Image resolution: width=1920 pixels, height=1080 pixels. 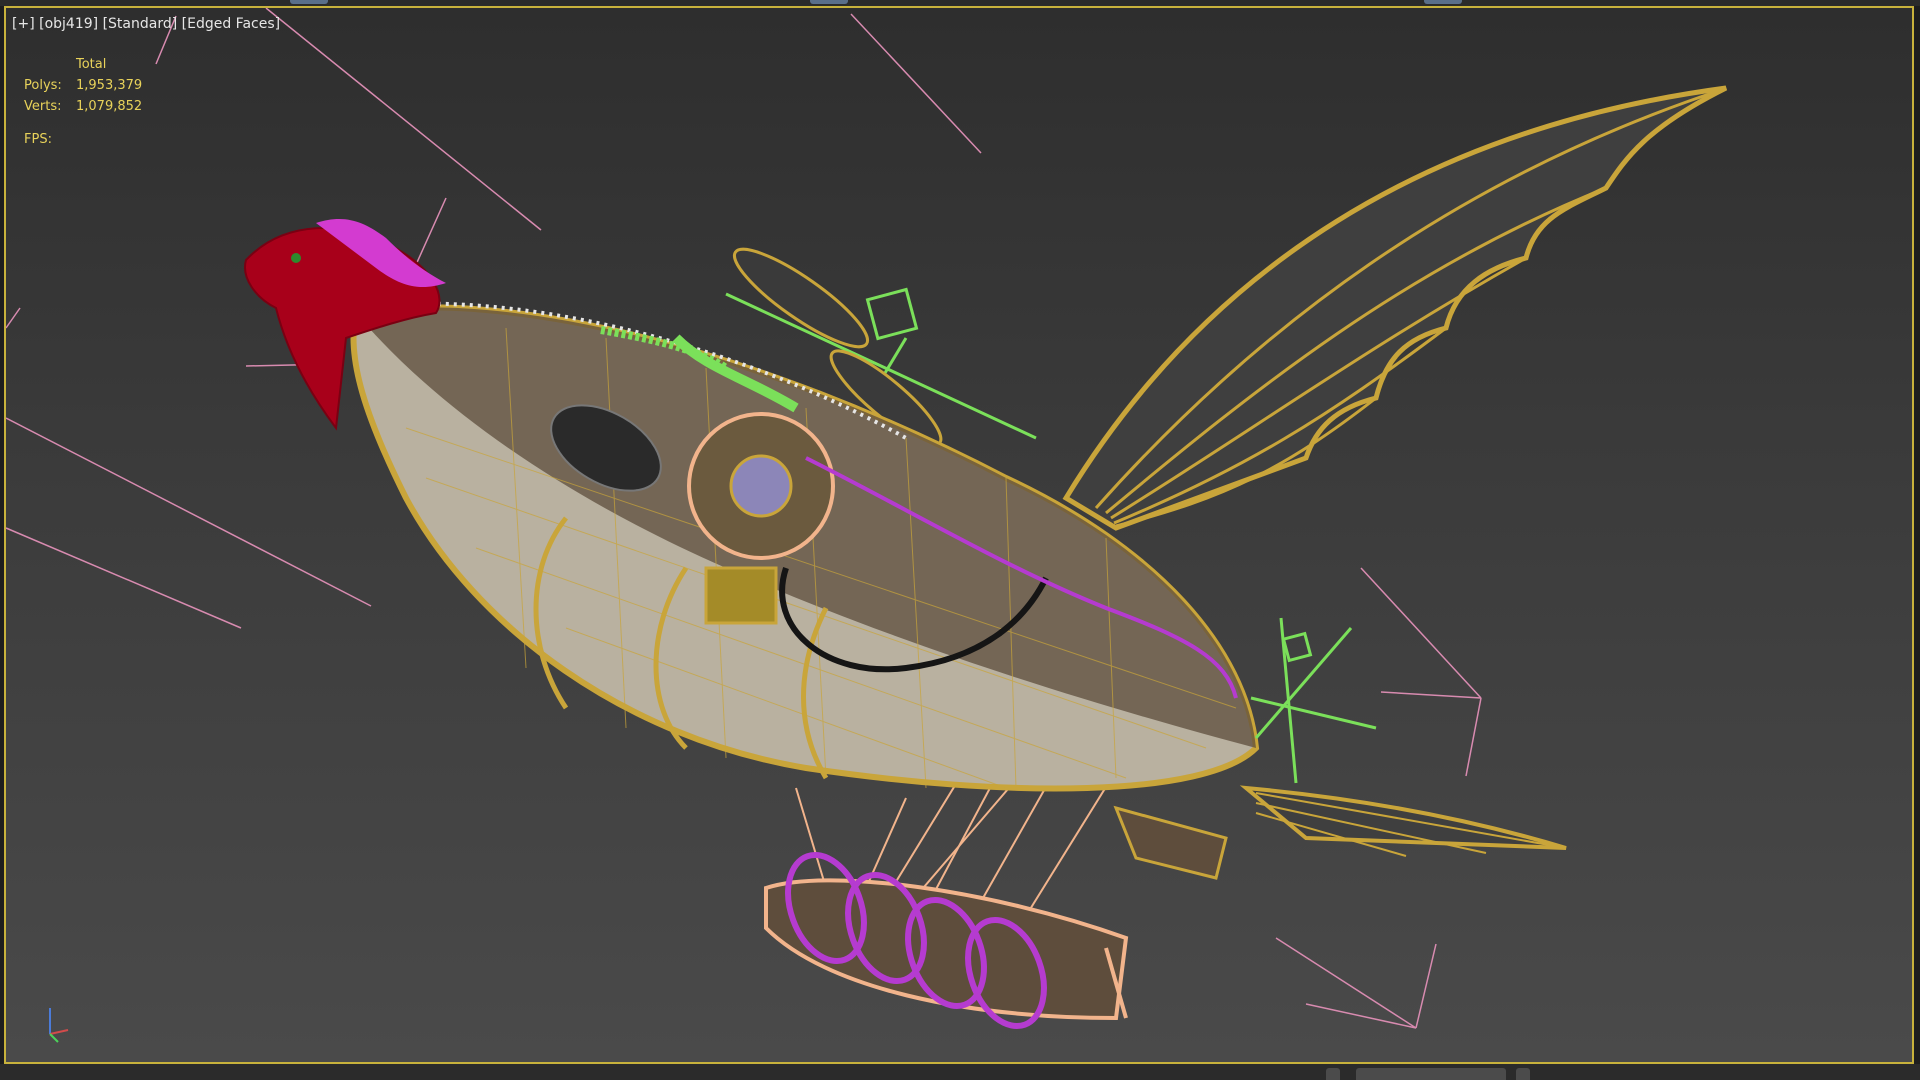 I want to click on shading-mode-button: [Standard], so click(x=140, y=24).